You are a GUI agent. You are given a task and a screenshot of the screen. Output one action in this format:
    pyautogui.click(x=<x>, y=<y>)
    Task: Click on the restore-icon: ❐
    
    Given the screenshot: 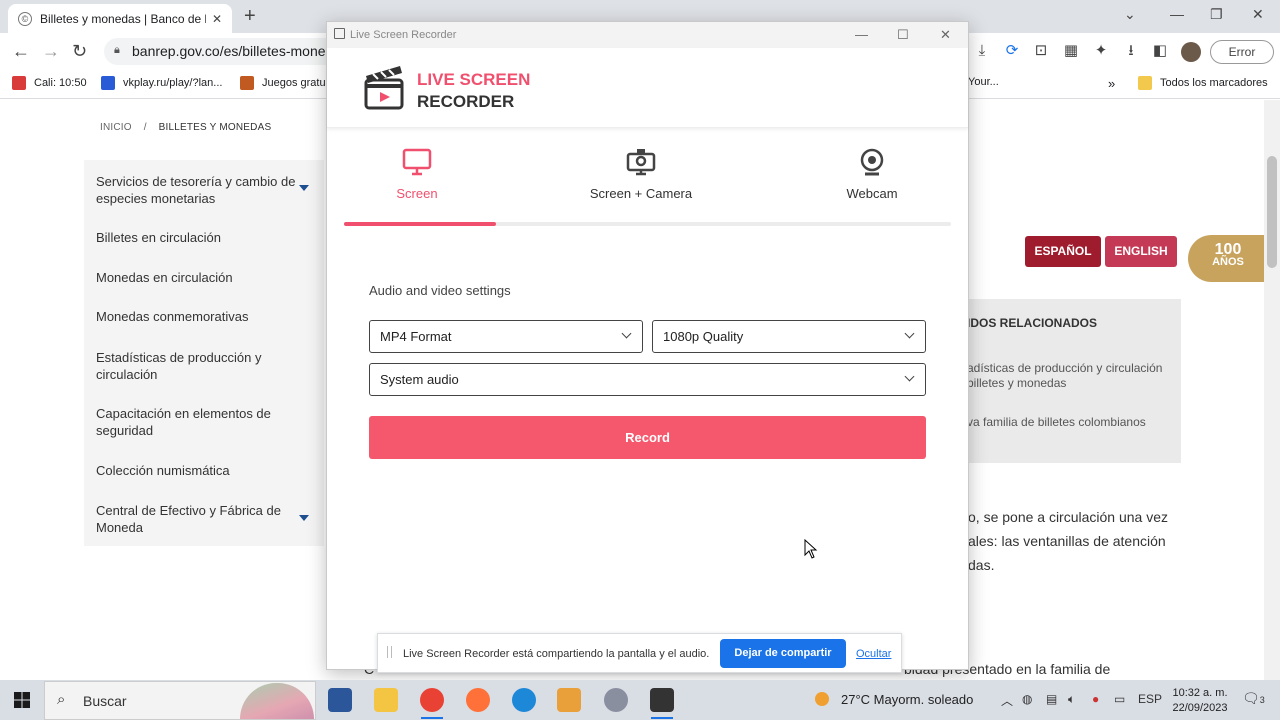 What is the action you would take?
    pyautogui.click(x=1216, y=14)
    